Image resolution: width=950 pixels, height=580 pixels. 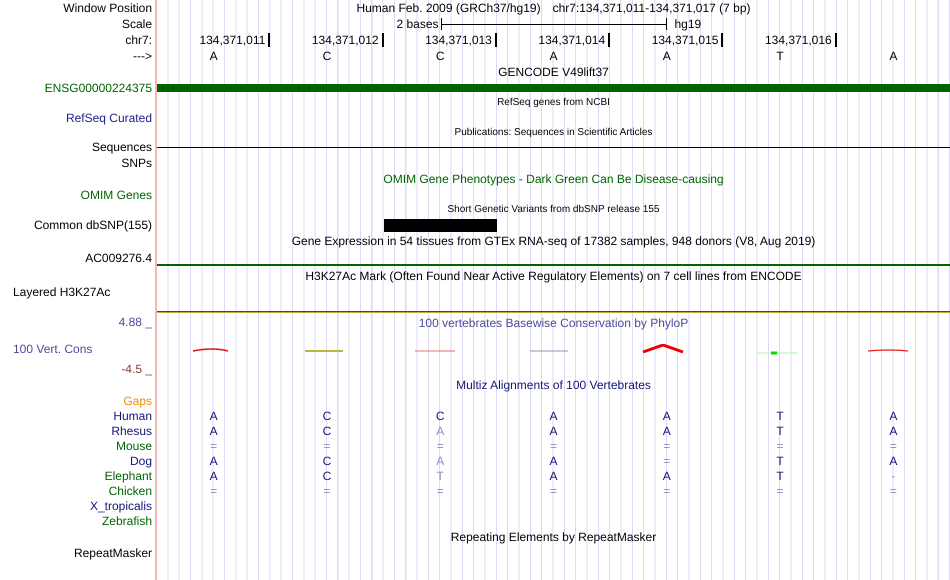 I want to click on base-letter: T, so click(x=780, y=56).